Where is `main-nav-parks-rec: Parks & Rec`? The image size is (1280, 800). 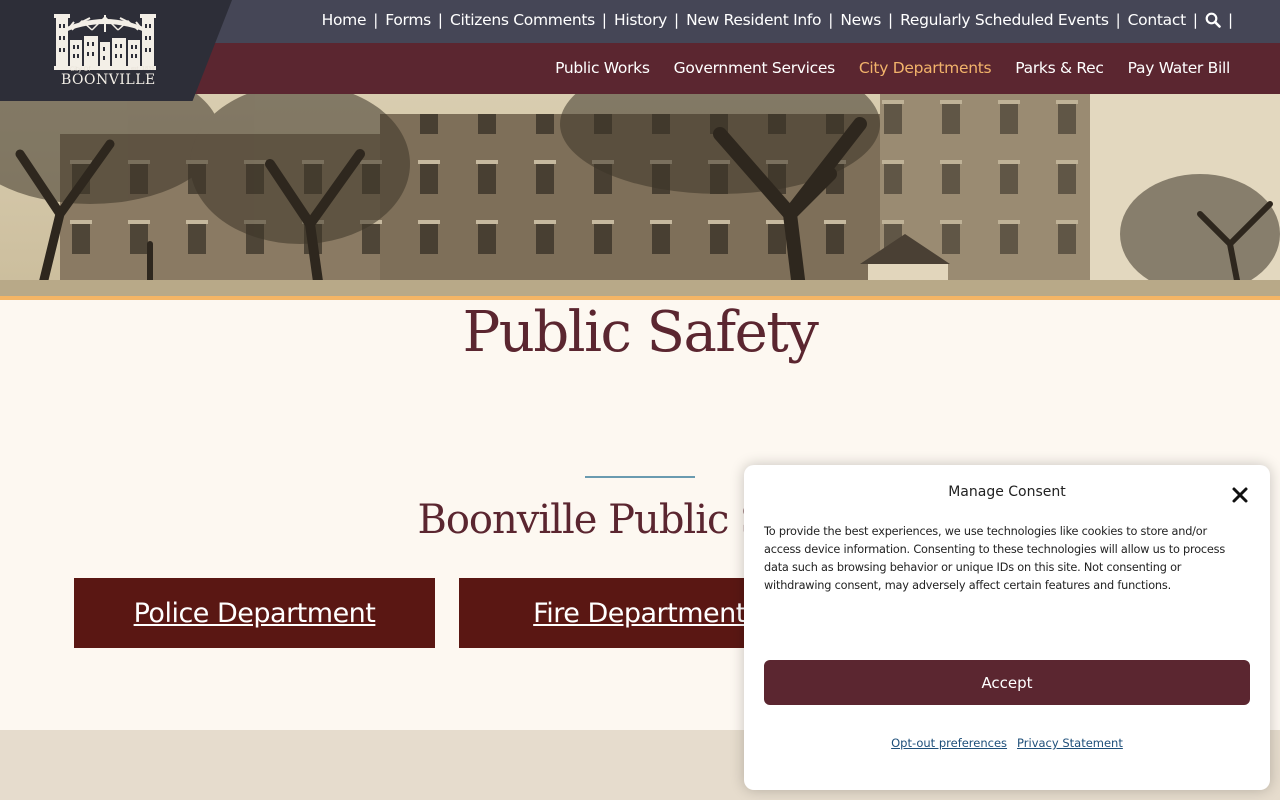
main-nav-parks-rec: Parks & Rec is located at coordinates (1059, 68).